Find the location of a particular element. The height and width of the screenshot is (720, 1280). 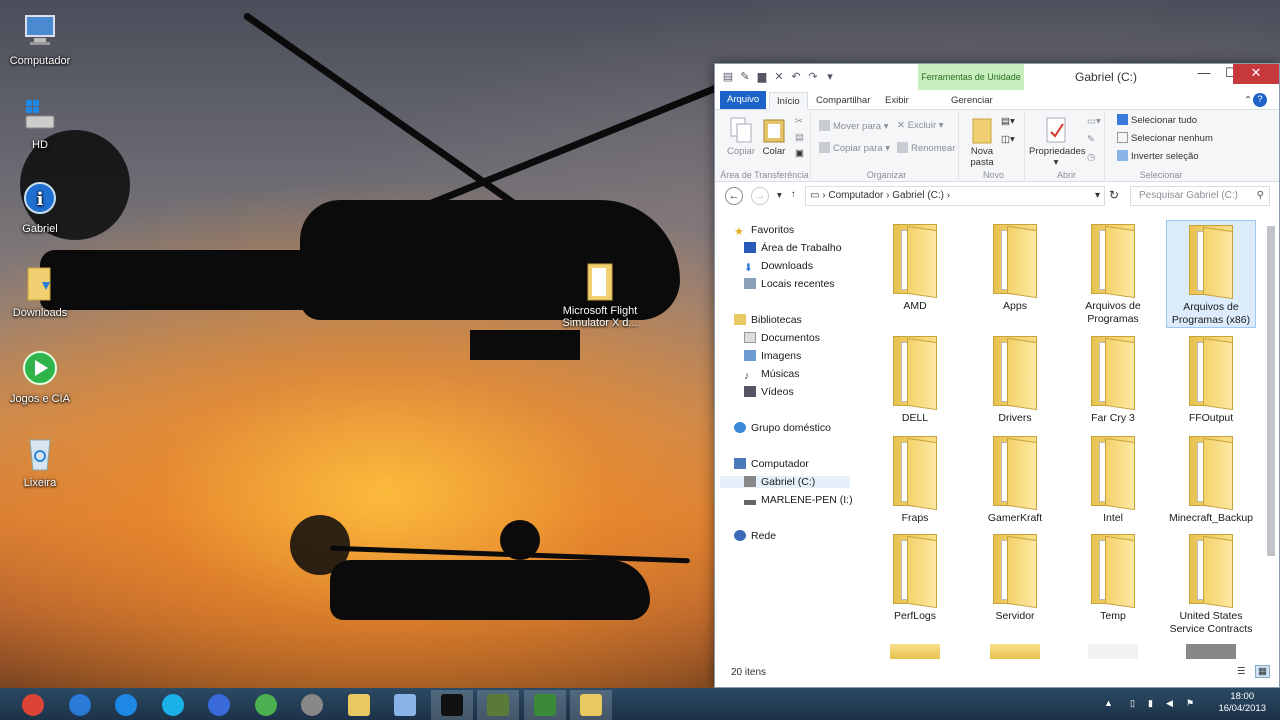

redo-icon: ↷ is located at coordinates (813, 77).